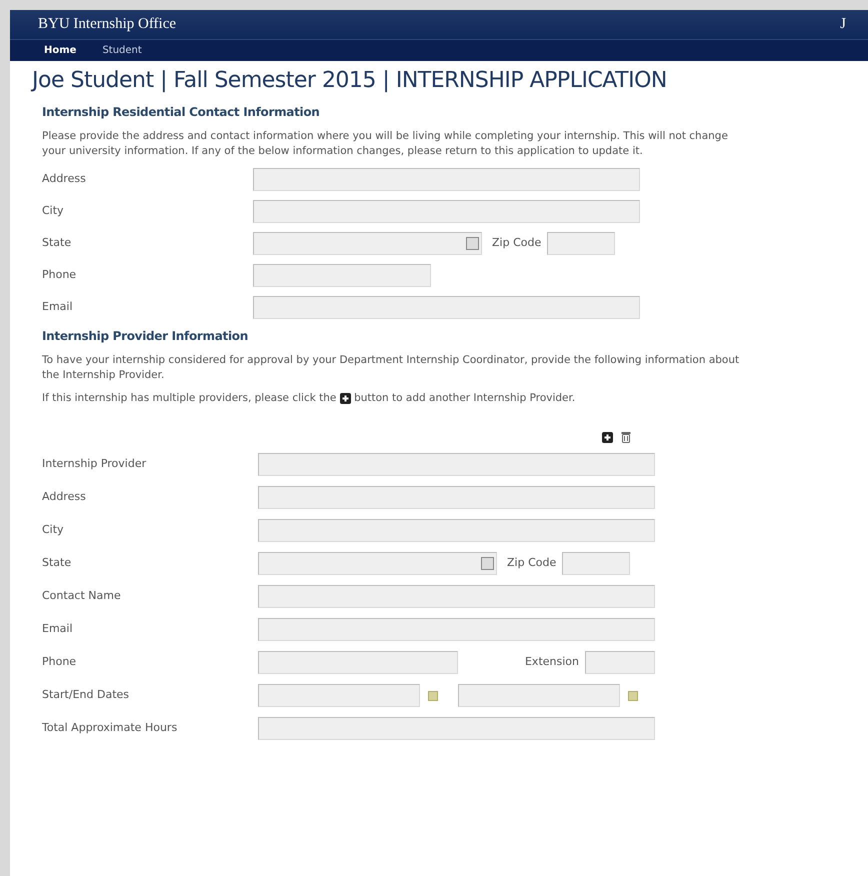 This screenshot has width=868, height=876. What do you see at coordinates (107, 24) in the screenshot?
I see `site-title: BYU Internship Office` at bounding box center [107, 24].